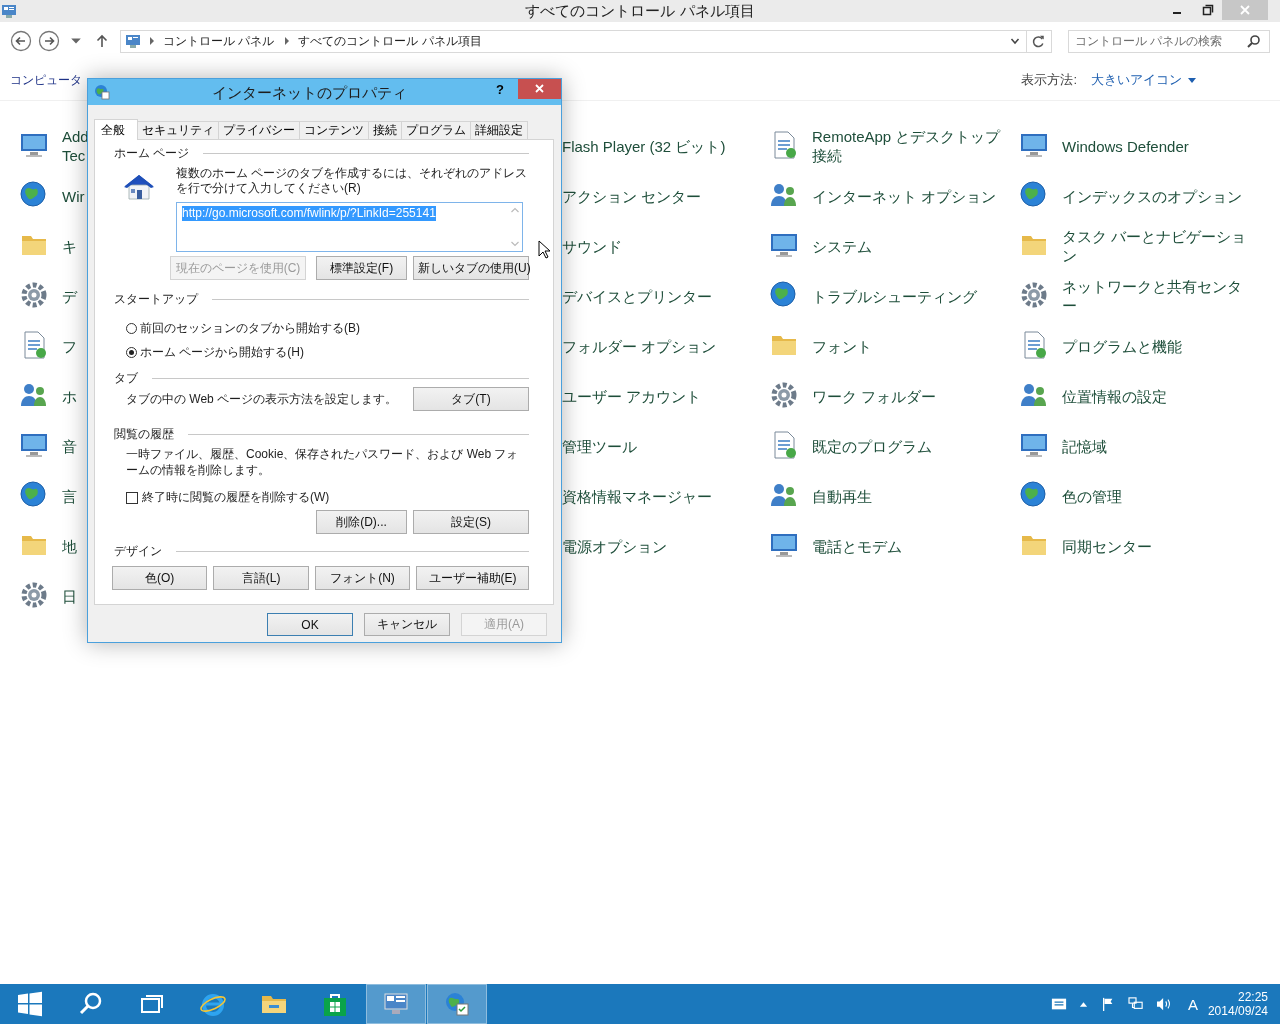 This screenshot has height=1024, width=1280. Describe the element at coordinates (352, 181) in the screenshot. I see `instruction-text: 複数のホーム ページのタブを作成するには、それぞれのアドレスを行で分けて入力してください(R)` at that location.